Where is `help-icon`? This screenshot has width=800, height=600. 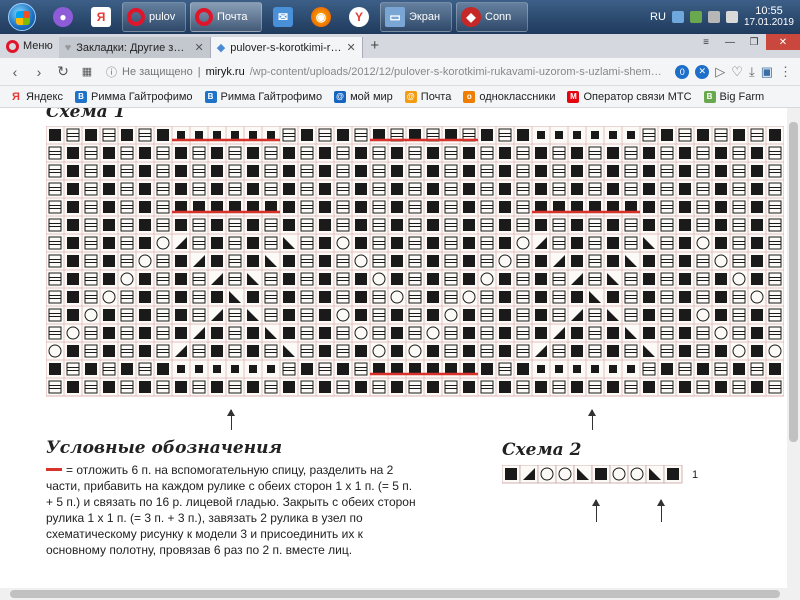
help-icon is located at coordinates (677, 17).